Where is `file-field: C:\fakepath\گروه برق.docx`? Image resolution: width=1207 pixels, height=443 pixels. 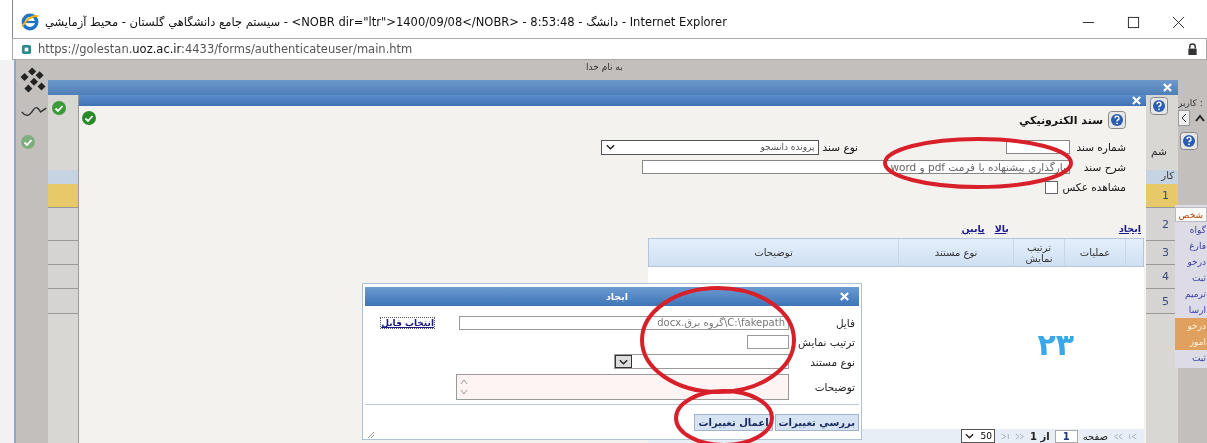 file-field: C:\fakepath\گروه برق.docx is located at coordinates (624, 323).